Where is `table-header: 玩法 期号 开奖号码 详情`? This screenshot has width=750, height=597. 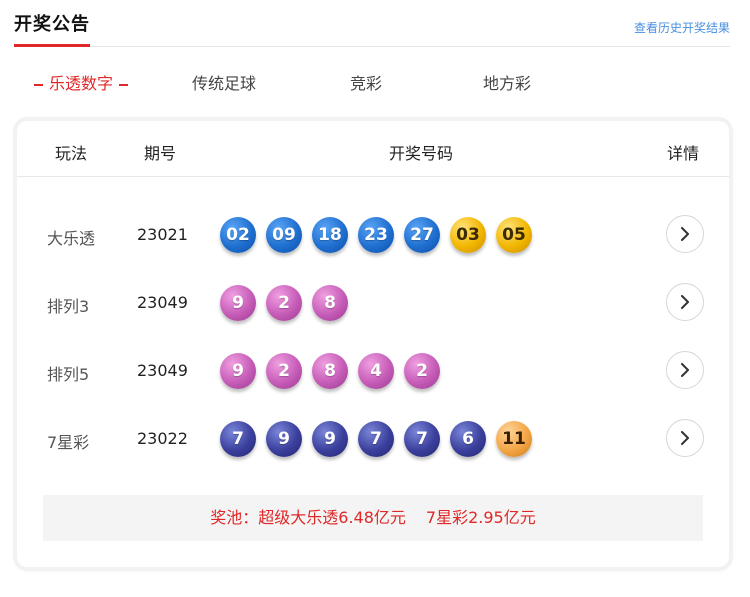
table-header: 玩法 期号 开奖号码 详情 is located at coordinates (373, 149).